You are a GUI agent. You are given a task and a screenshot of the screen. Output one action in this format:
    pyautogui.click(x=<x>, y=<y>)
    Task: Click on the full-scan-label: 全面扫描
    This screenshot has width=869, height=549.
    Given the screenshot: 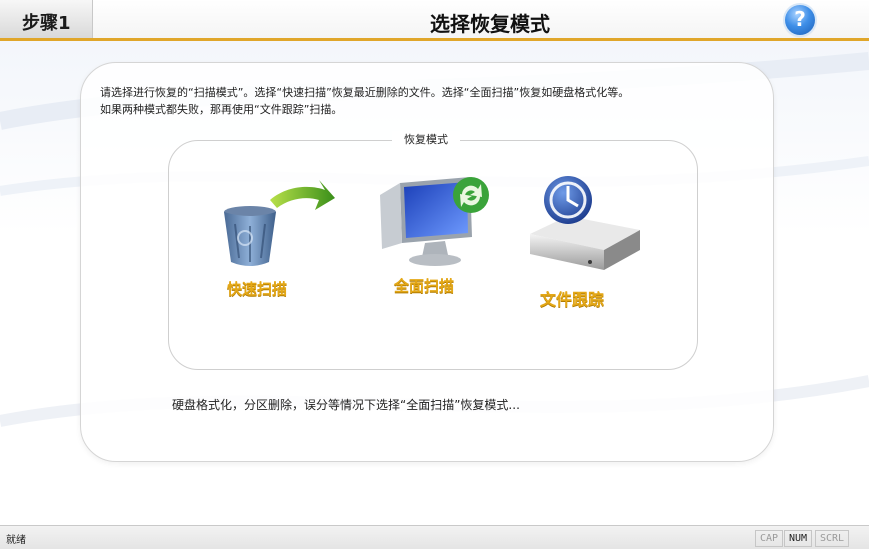 What is the action you would take?
    pyautogui.click(x=424, y=286)
    